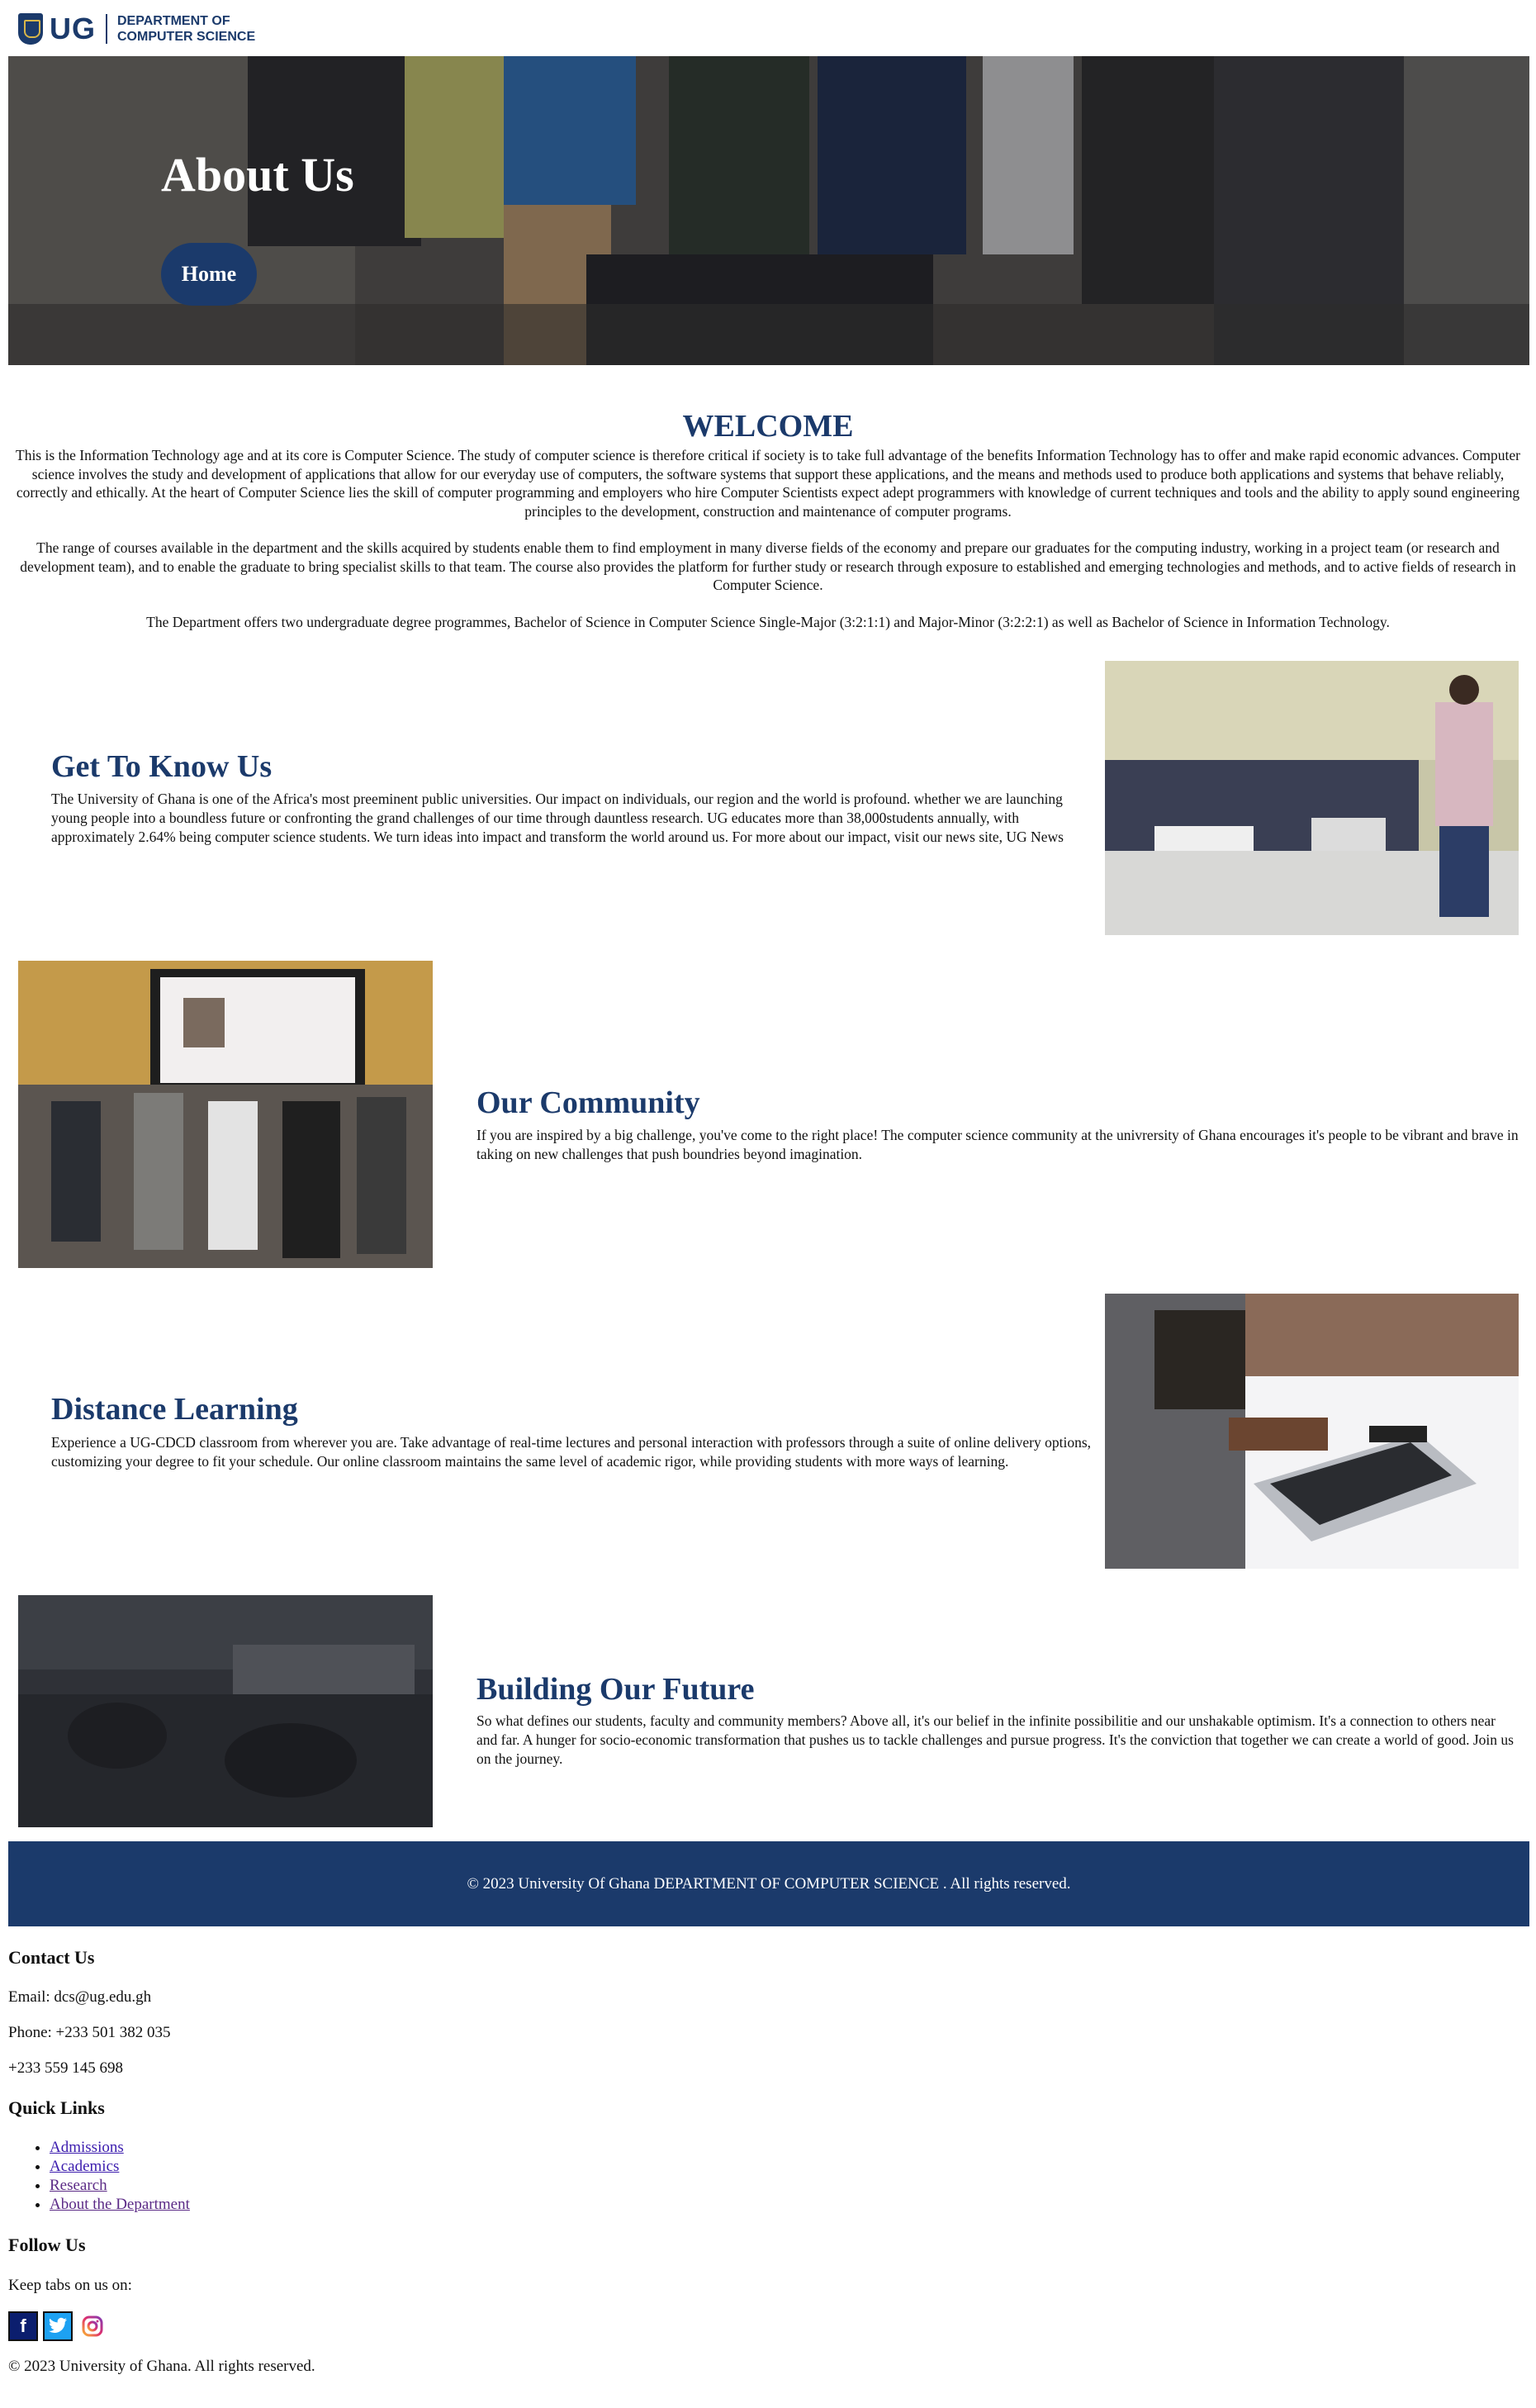 Image resolution: width=1536 pixels, height=2408 pixels. I want to click on lecture-classroom-image, so click(1312, 798).